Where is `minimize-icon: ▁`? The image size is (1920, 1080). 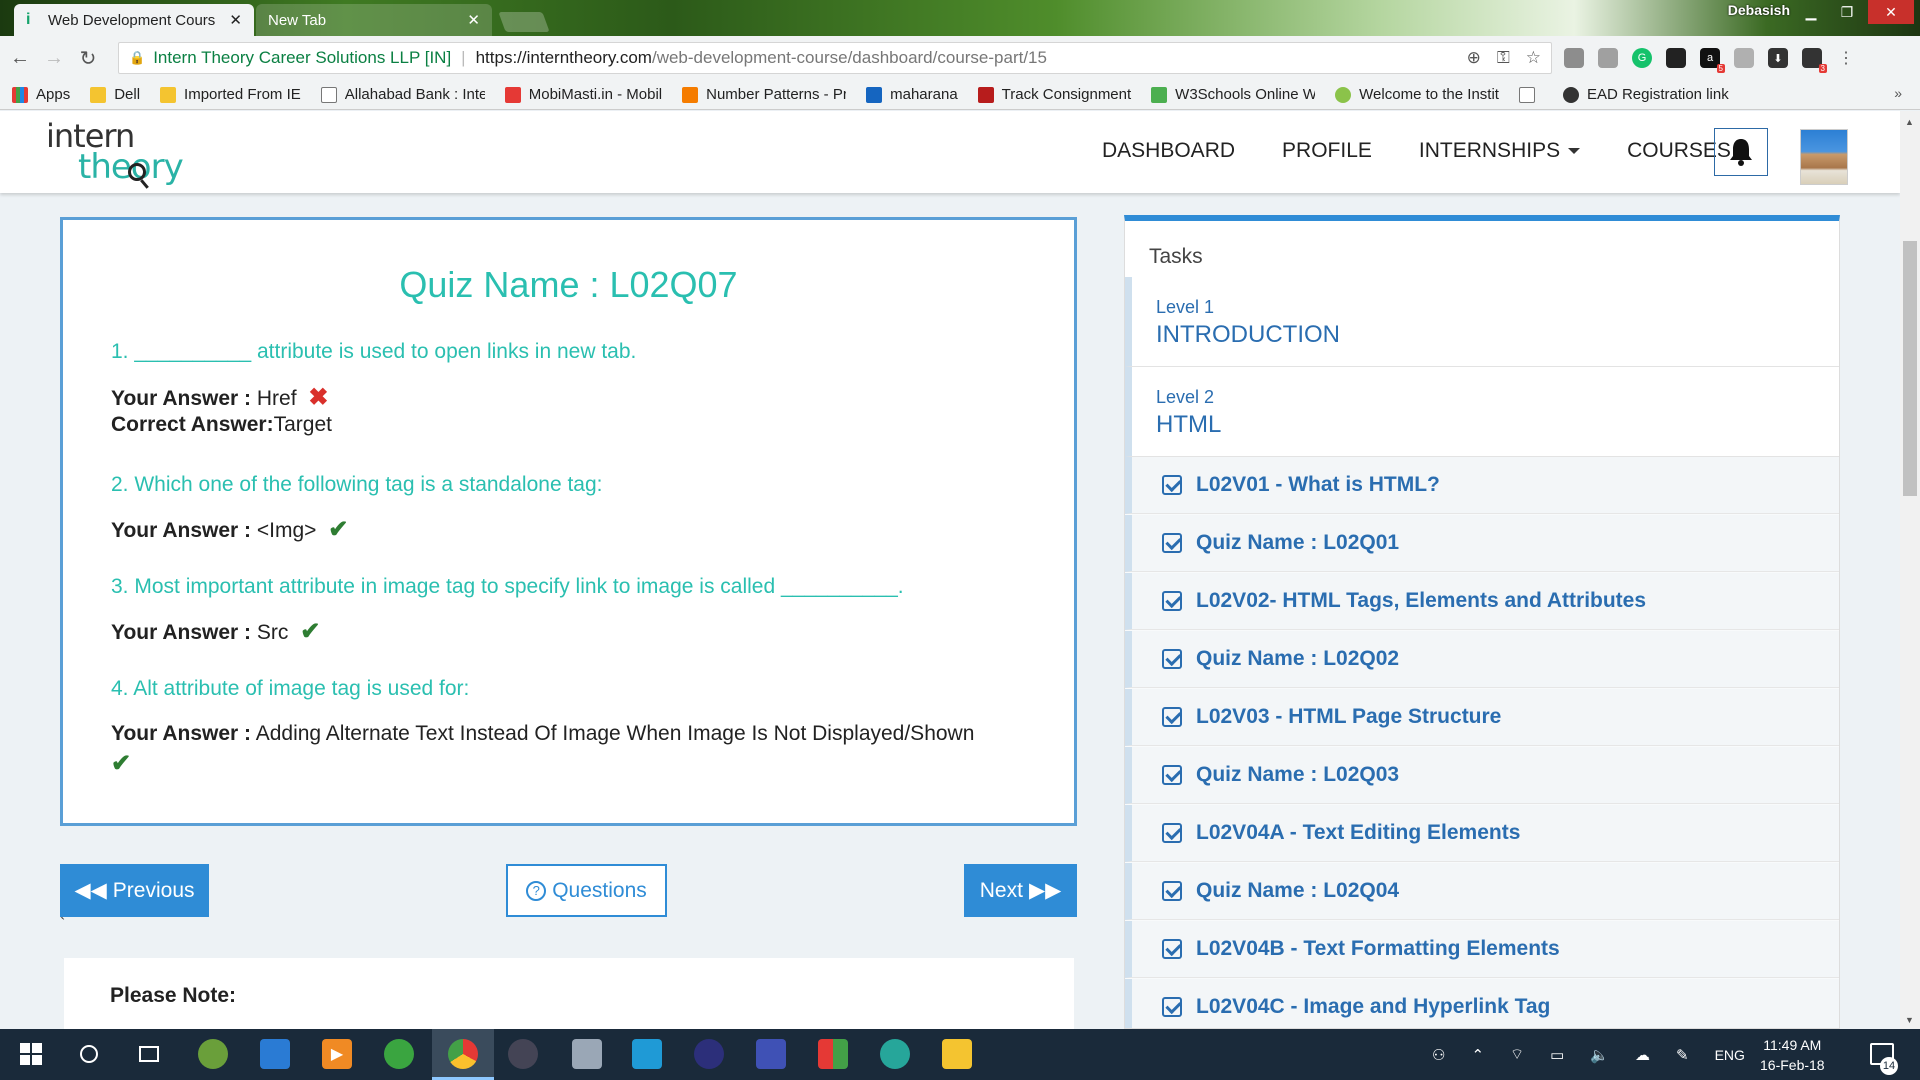
minimize-icon: ▁ is located at coordinates (1811, 12).